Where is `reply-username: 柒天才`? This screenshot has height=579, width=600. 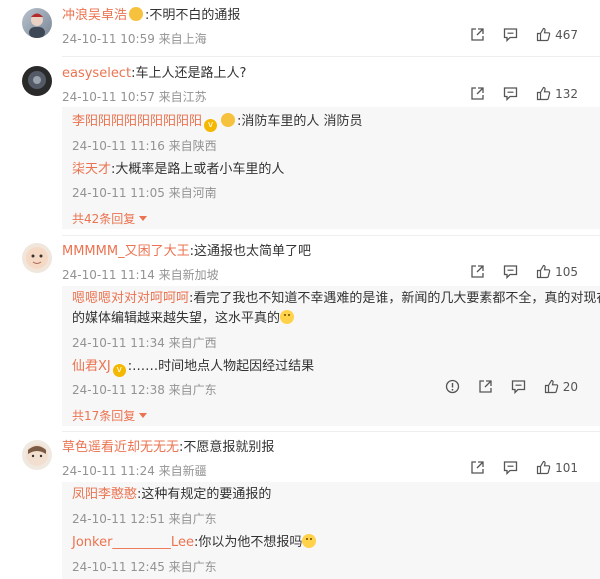 reply-username: 柒天才 is located at coordinates (91, 169).